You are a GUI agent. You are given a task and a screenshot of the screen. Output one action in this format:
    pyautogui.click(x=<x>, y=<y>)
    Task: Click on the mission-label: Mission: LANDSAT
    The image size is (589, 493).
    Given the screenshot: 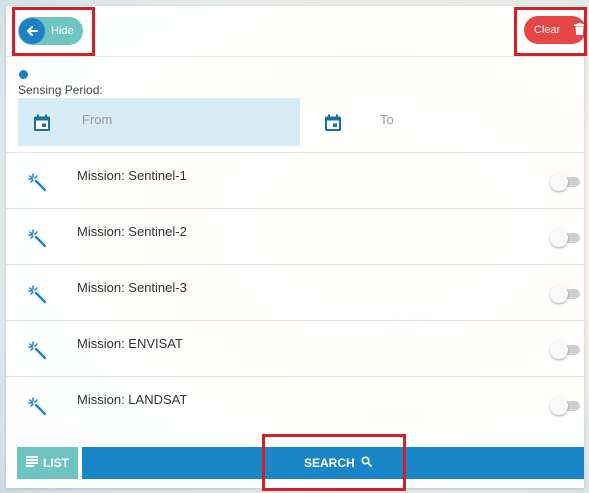 What is the action you would take?
    pyautogui.click(x=132, y=399)
    